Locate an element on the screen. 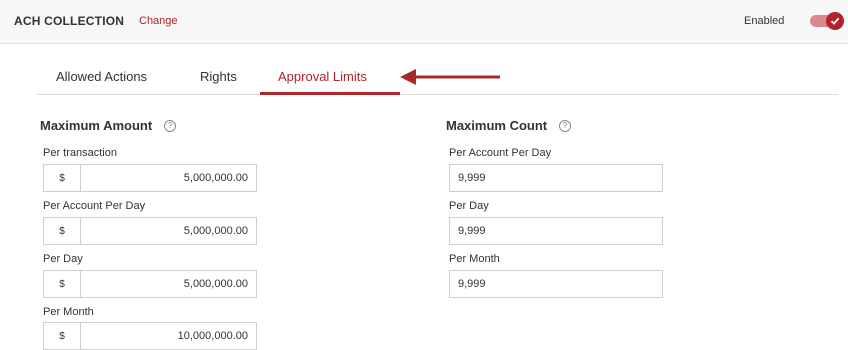  per-day-count-input: 9,999 is located at coordinates (556, 231).